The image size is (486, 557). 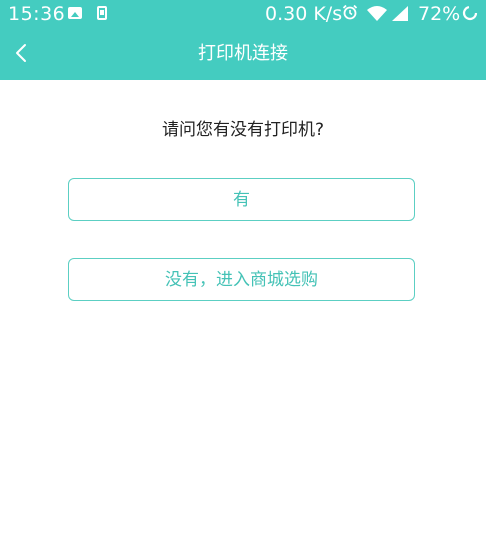 I want to click on has-printer-button: 有, so click(x=241, y=199).